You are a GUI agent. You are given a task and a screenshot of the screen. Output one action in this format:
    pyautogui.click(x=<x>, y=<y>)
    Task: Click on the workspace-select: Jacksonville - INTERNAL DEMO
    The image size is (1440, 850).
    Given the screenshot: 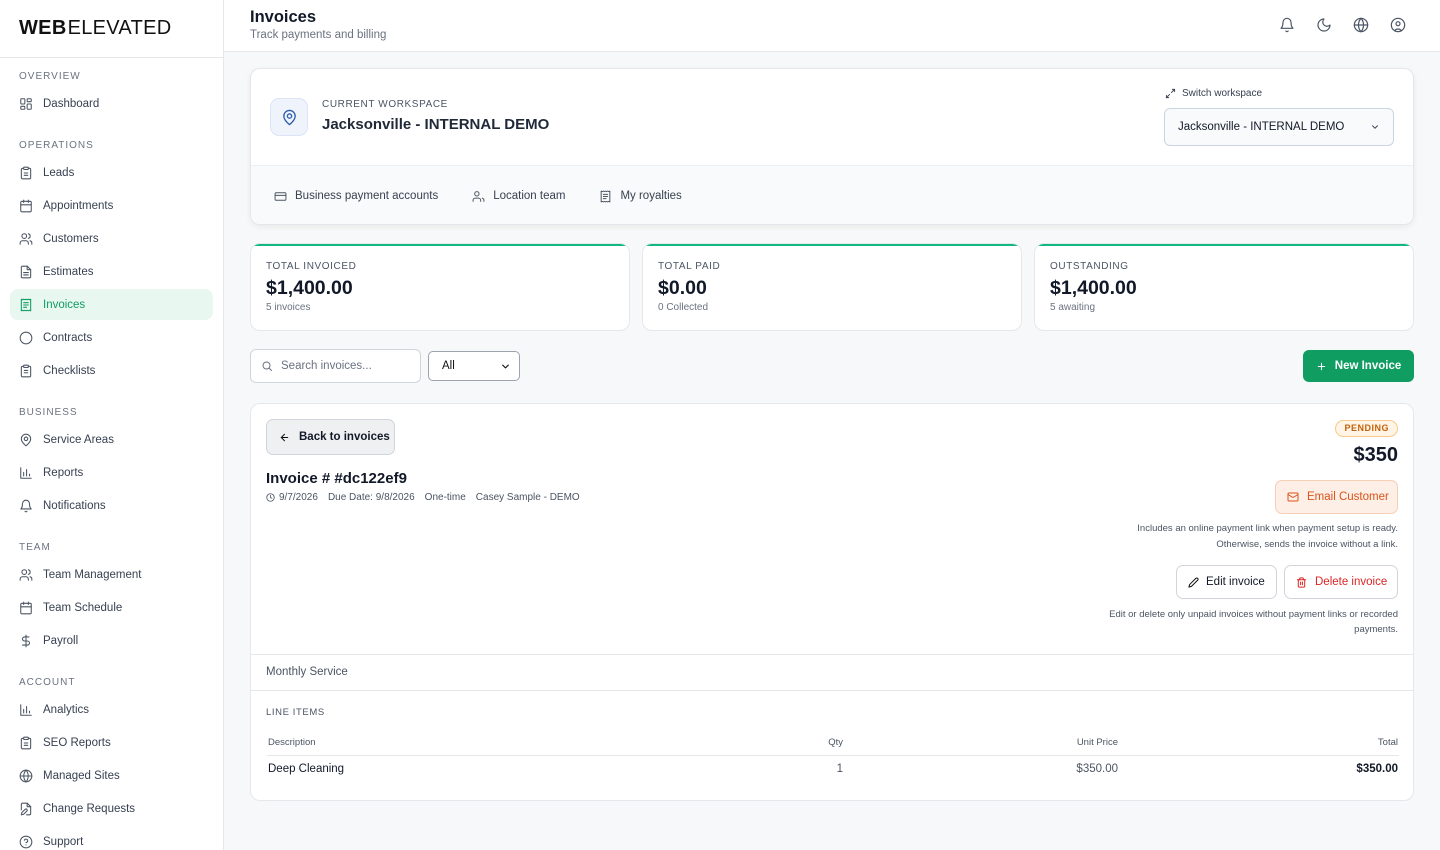 What is the action you would take?
    pyautogui.click(x=1279, y=127)
    